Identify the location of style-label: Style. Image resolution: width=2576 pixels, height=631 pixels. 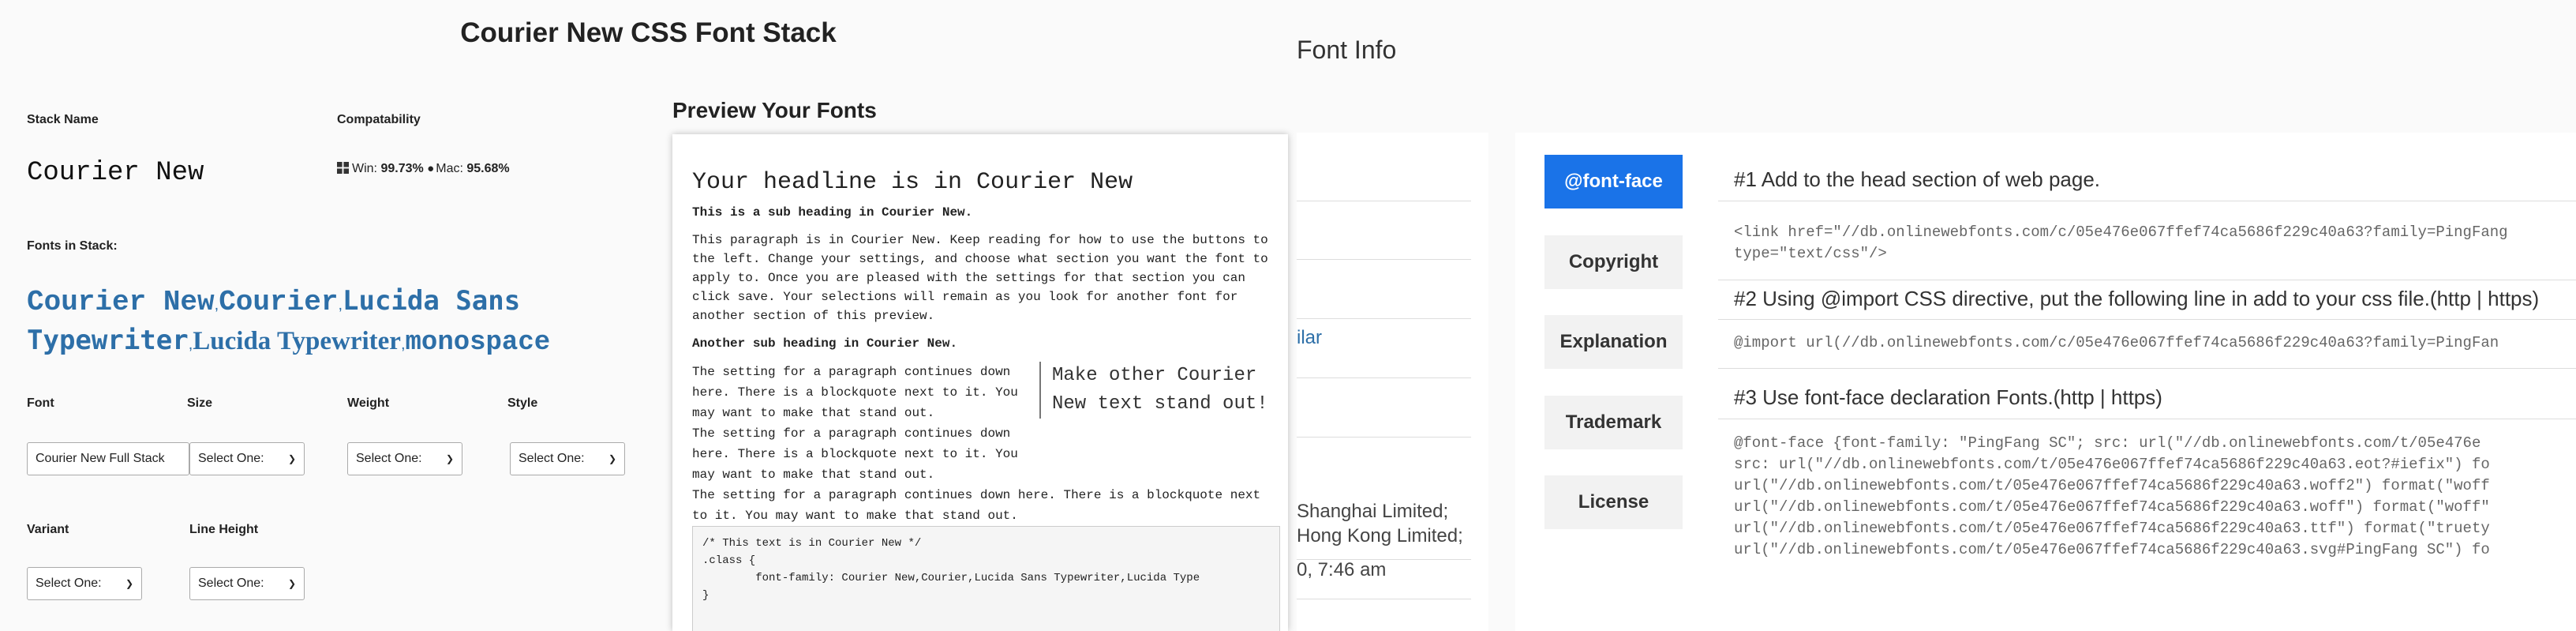
(522, 403).